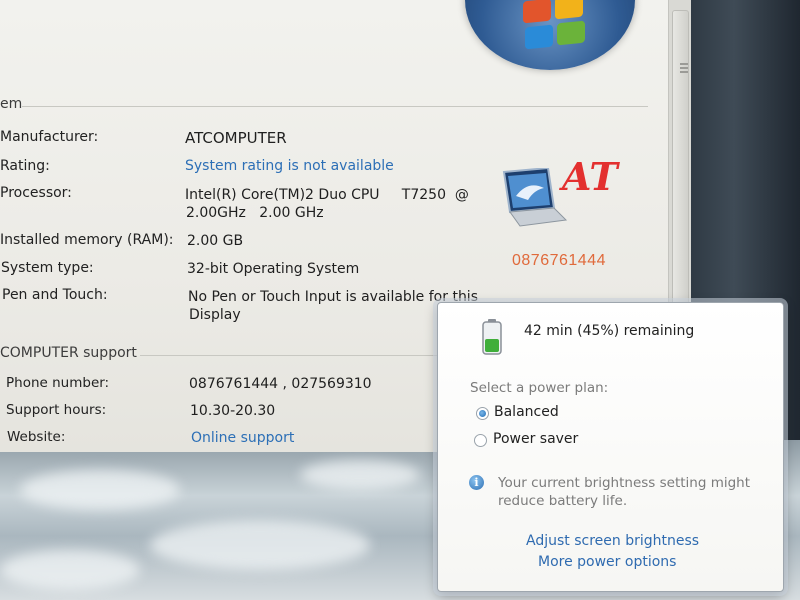 The image size is (800, 600). I want to click on scroll-grip-icon, so click(684, 68).